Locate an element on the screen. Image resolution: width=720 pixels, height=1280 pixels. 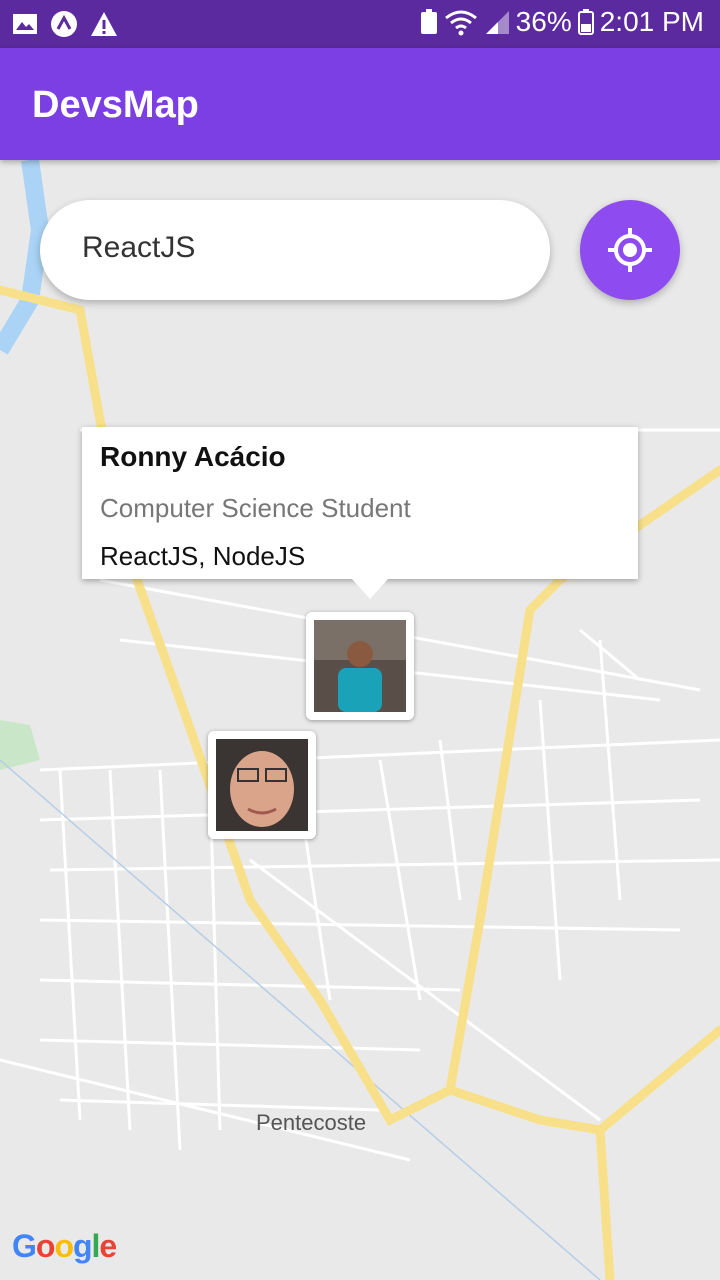
search-input is located at coordinates (297, 248).